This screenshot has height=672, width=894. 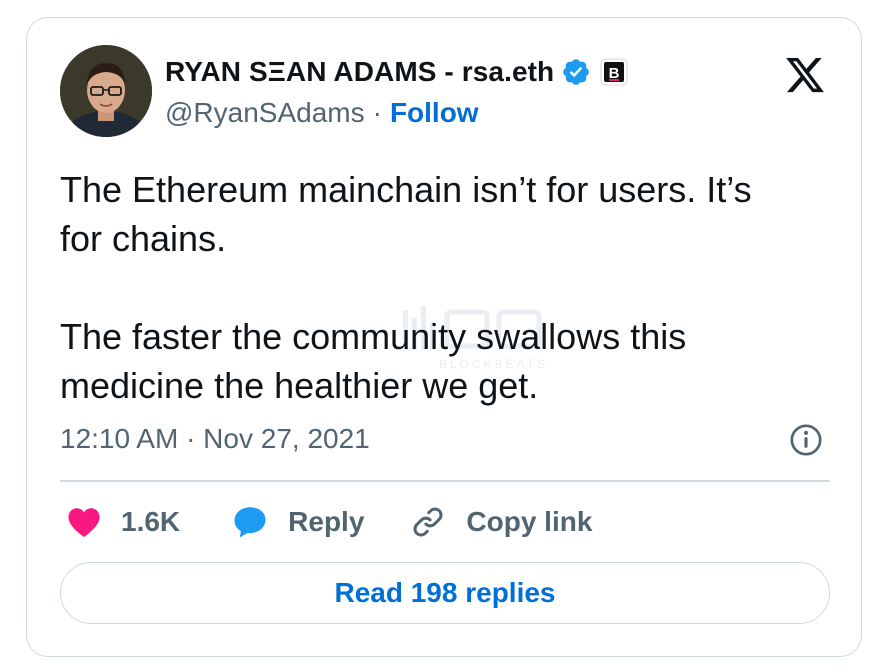 What do you see at coordinates (445, 593) in the screenshot?
I see `read-replies-button: Read 198 replies` at bounding box center [445, 593].